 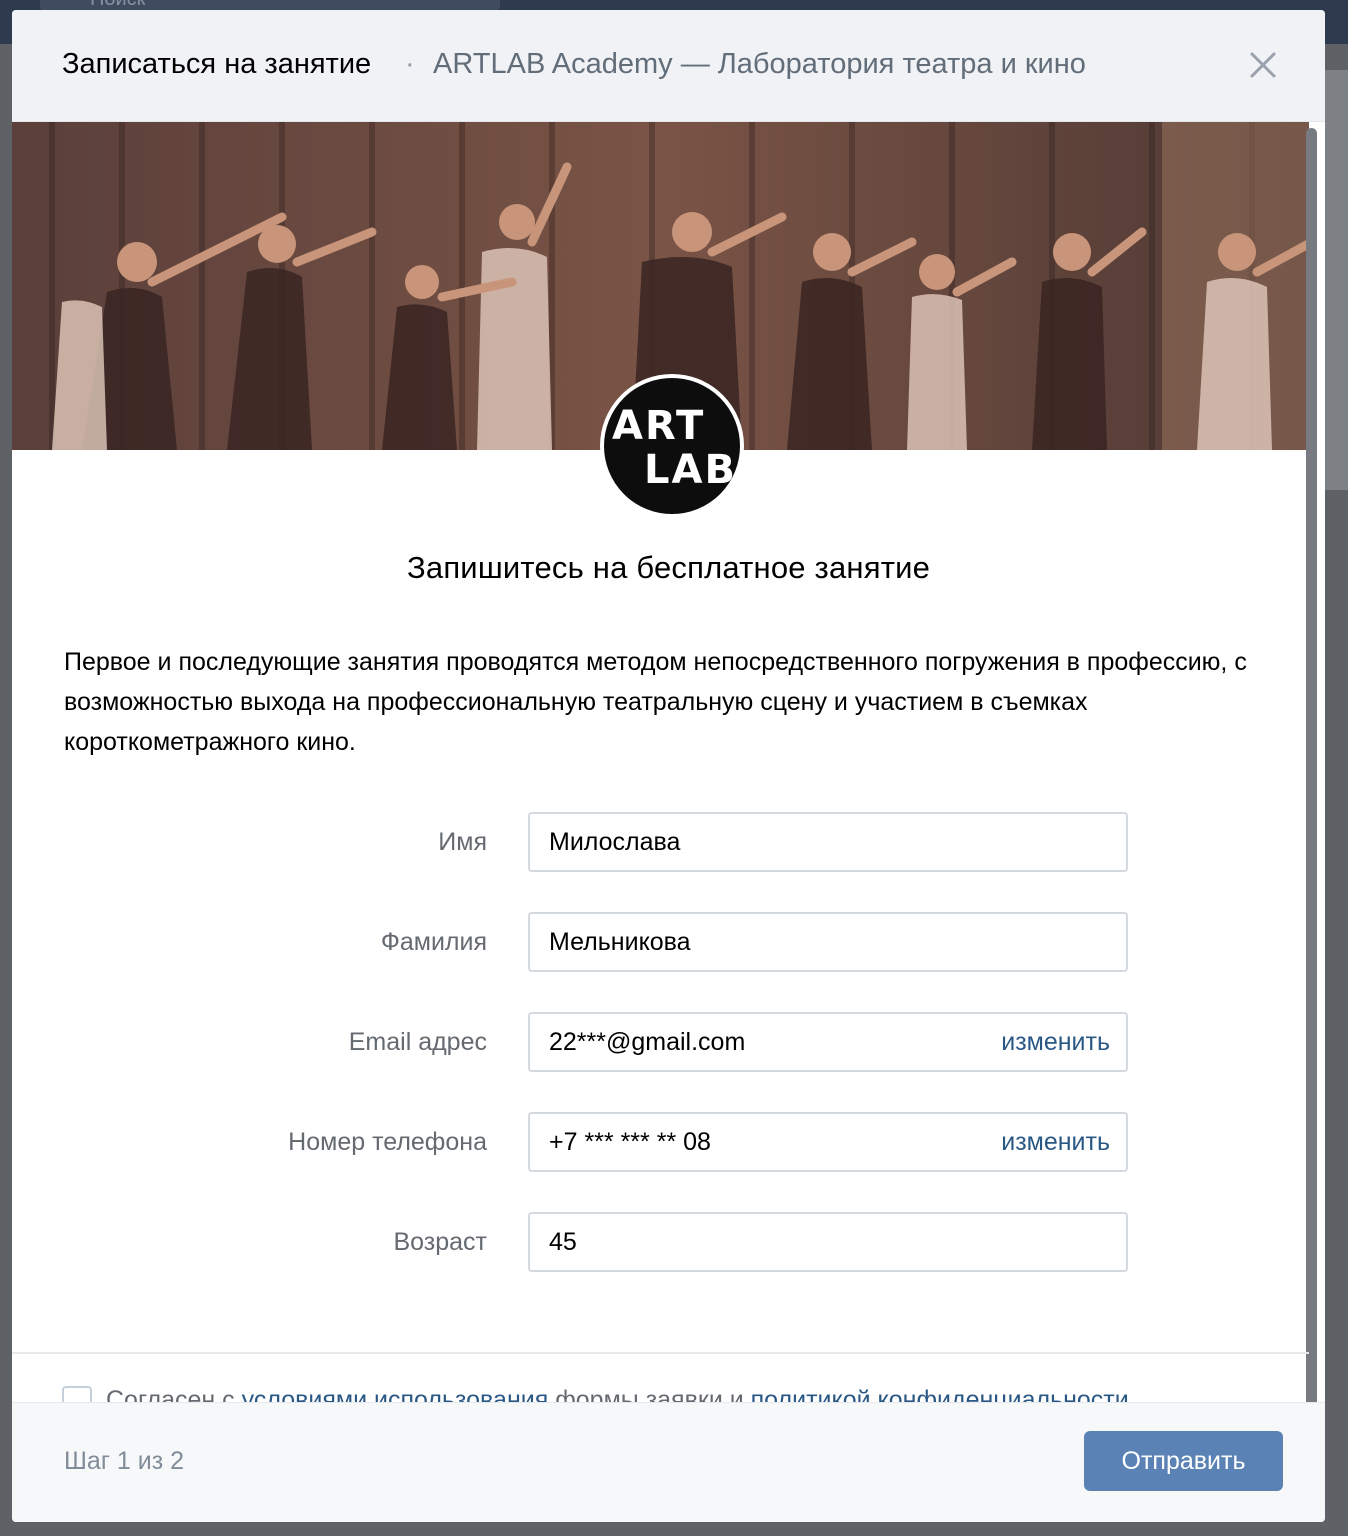 What do you see at coordinates (940, 1394) in the screenshot?
I see `privacy-link: политикой конфиденциальности` at bounding box center [940, 1394].